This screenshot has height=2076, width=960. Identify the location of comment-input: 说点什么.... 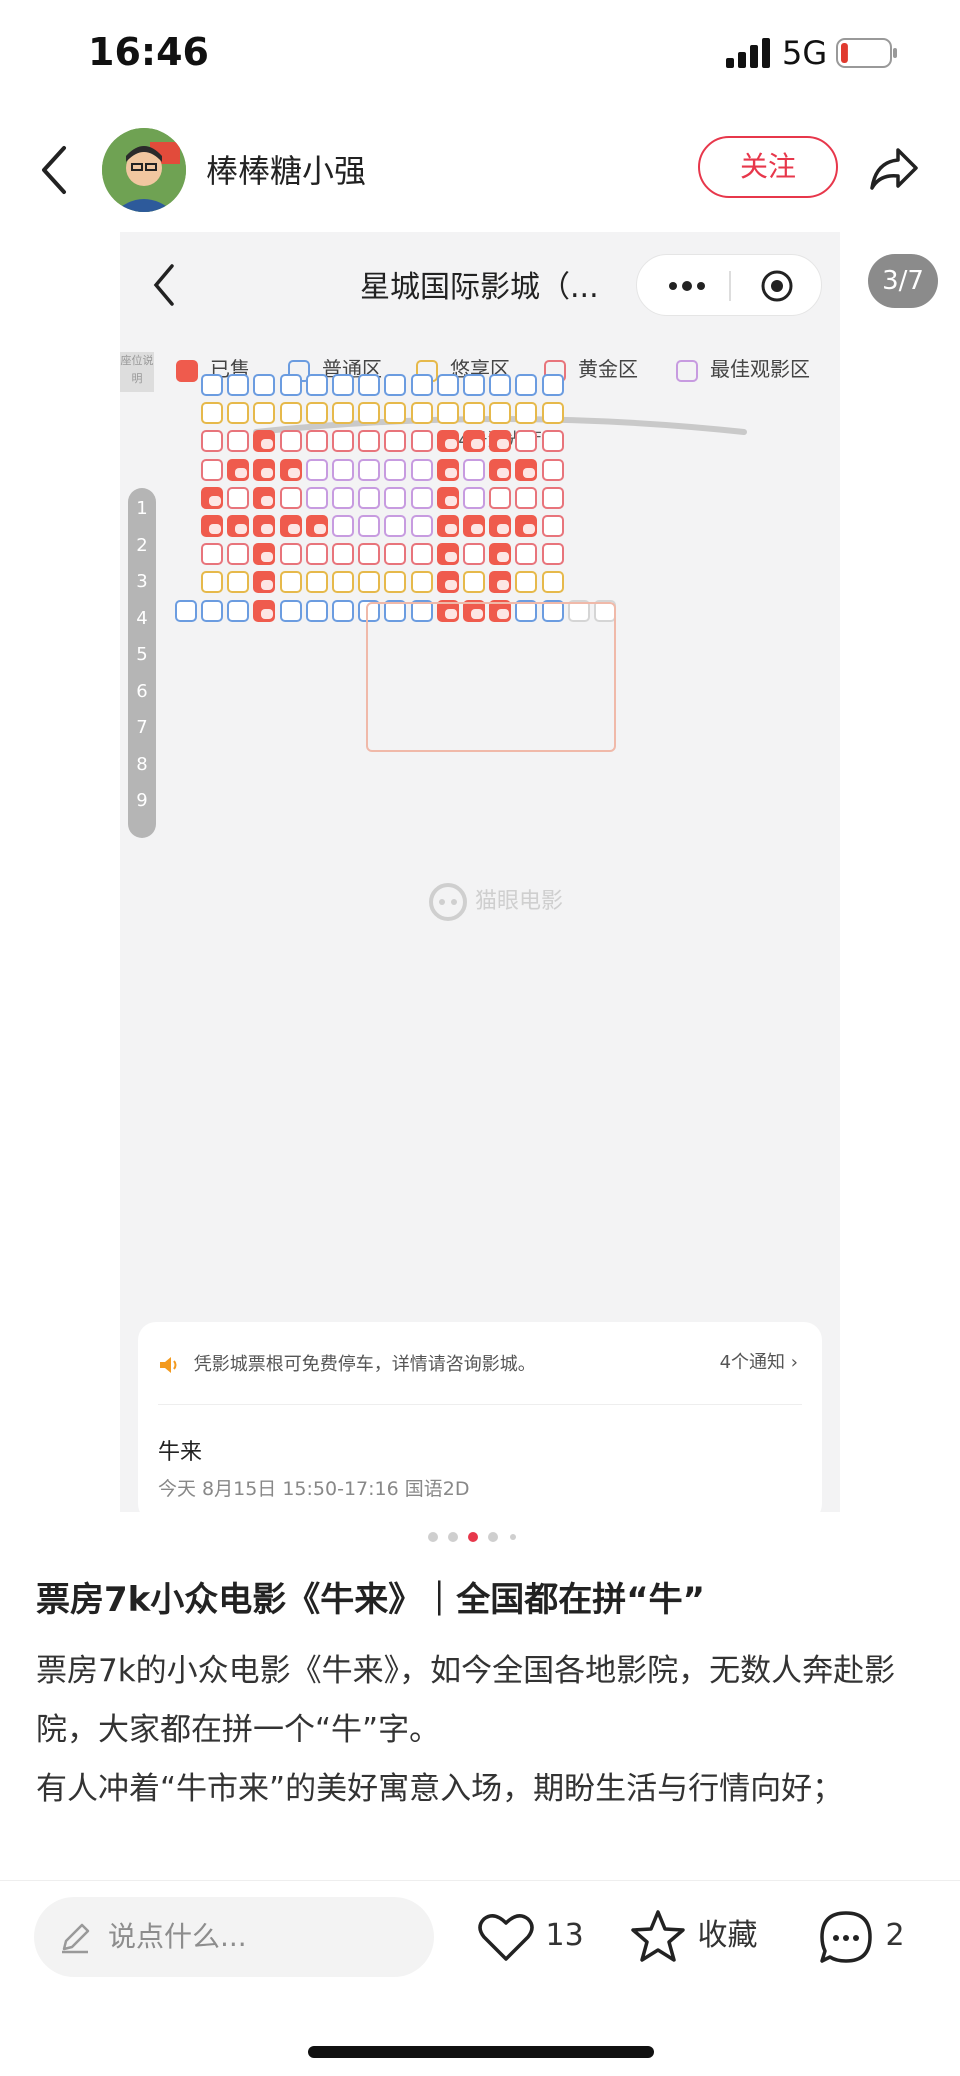
(234, 1937).